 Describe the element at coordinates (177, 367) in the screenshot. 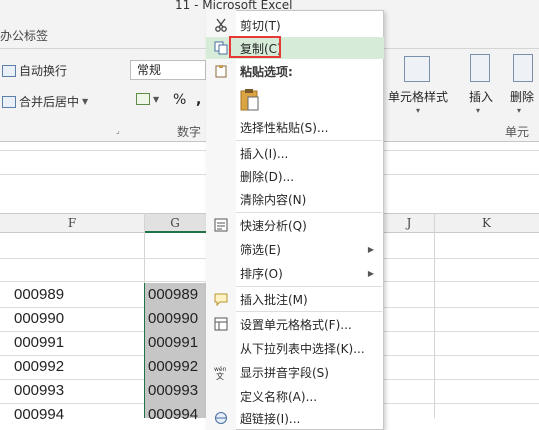

I see `cell-g: 000992` at that location.